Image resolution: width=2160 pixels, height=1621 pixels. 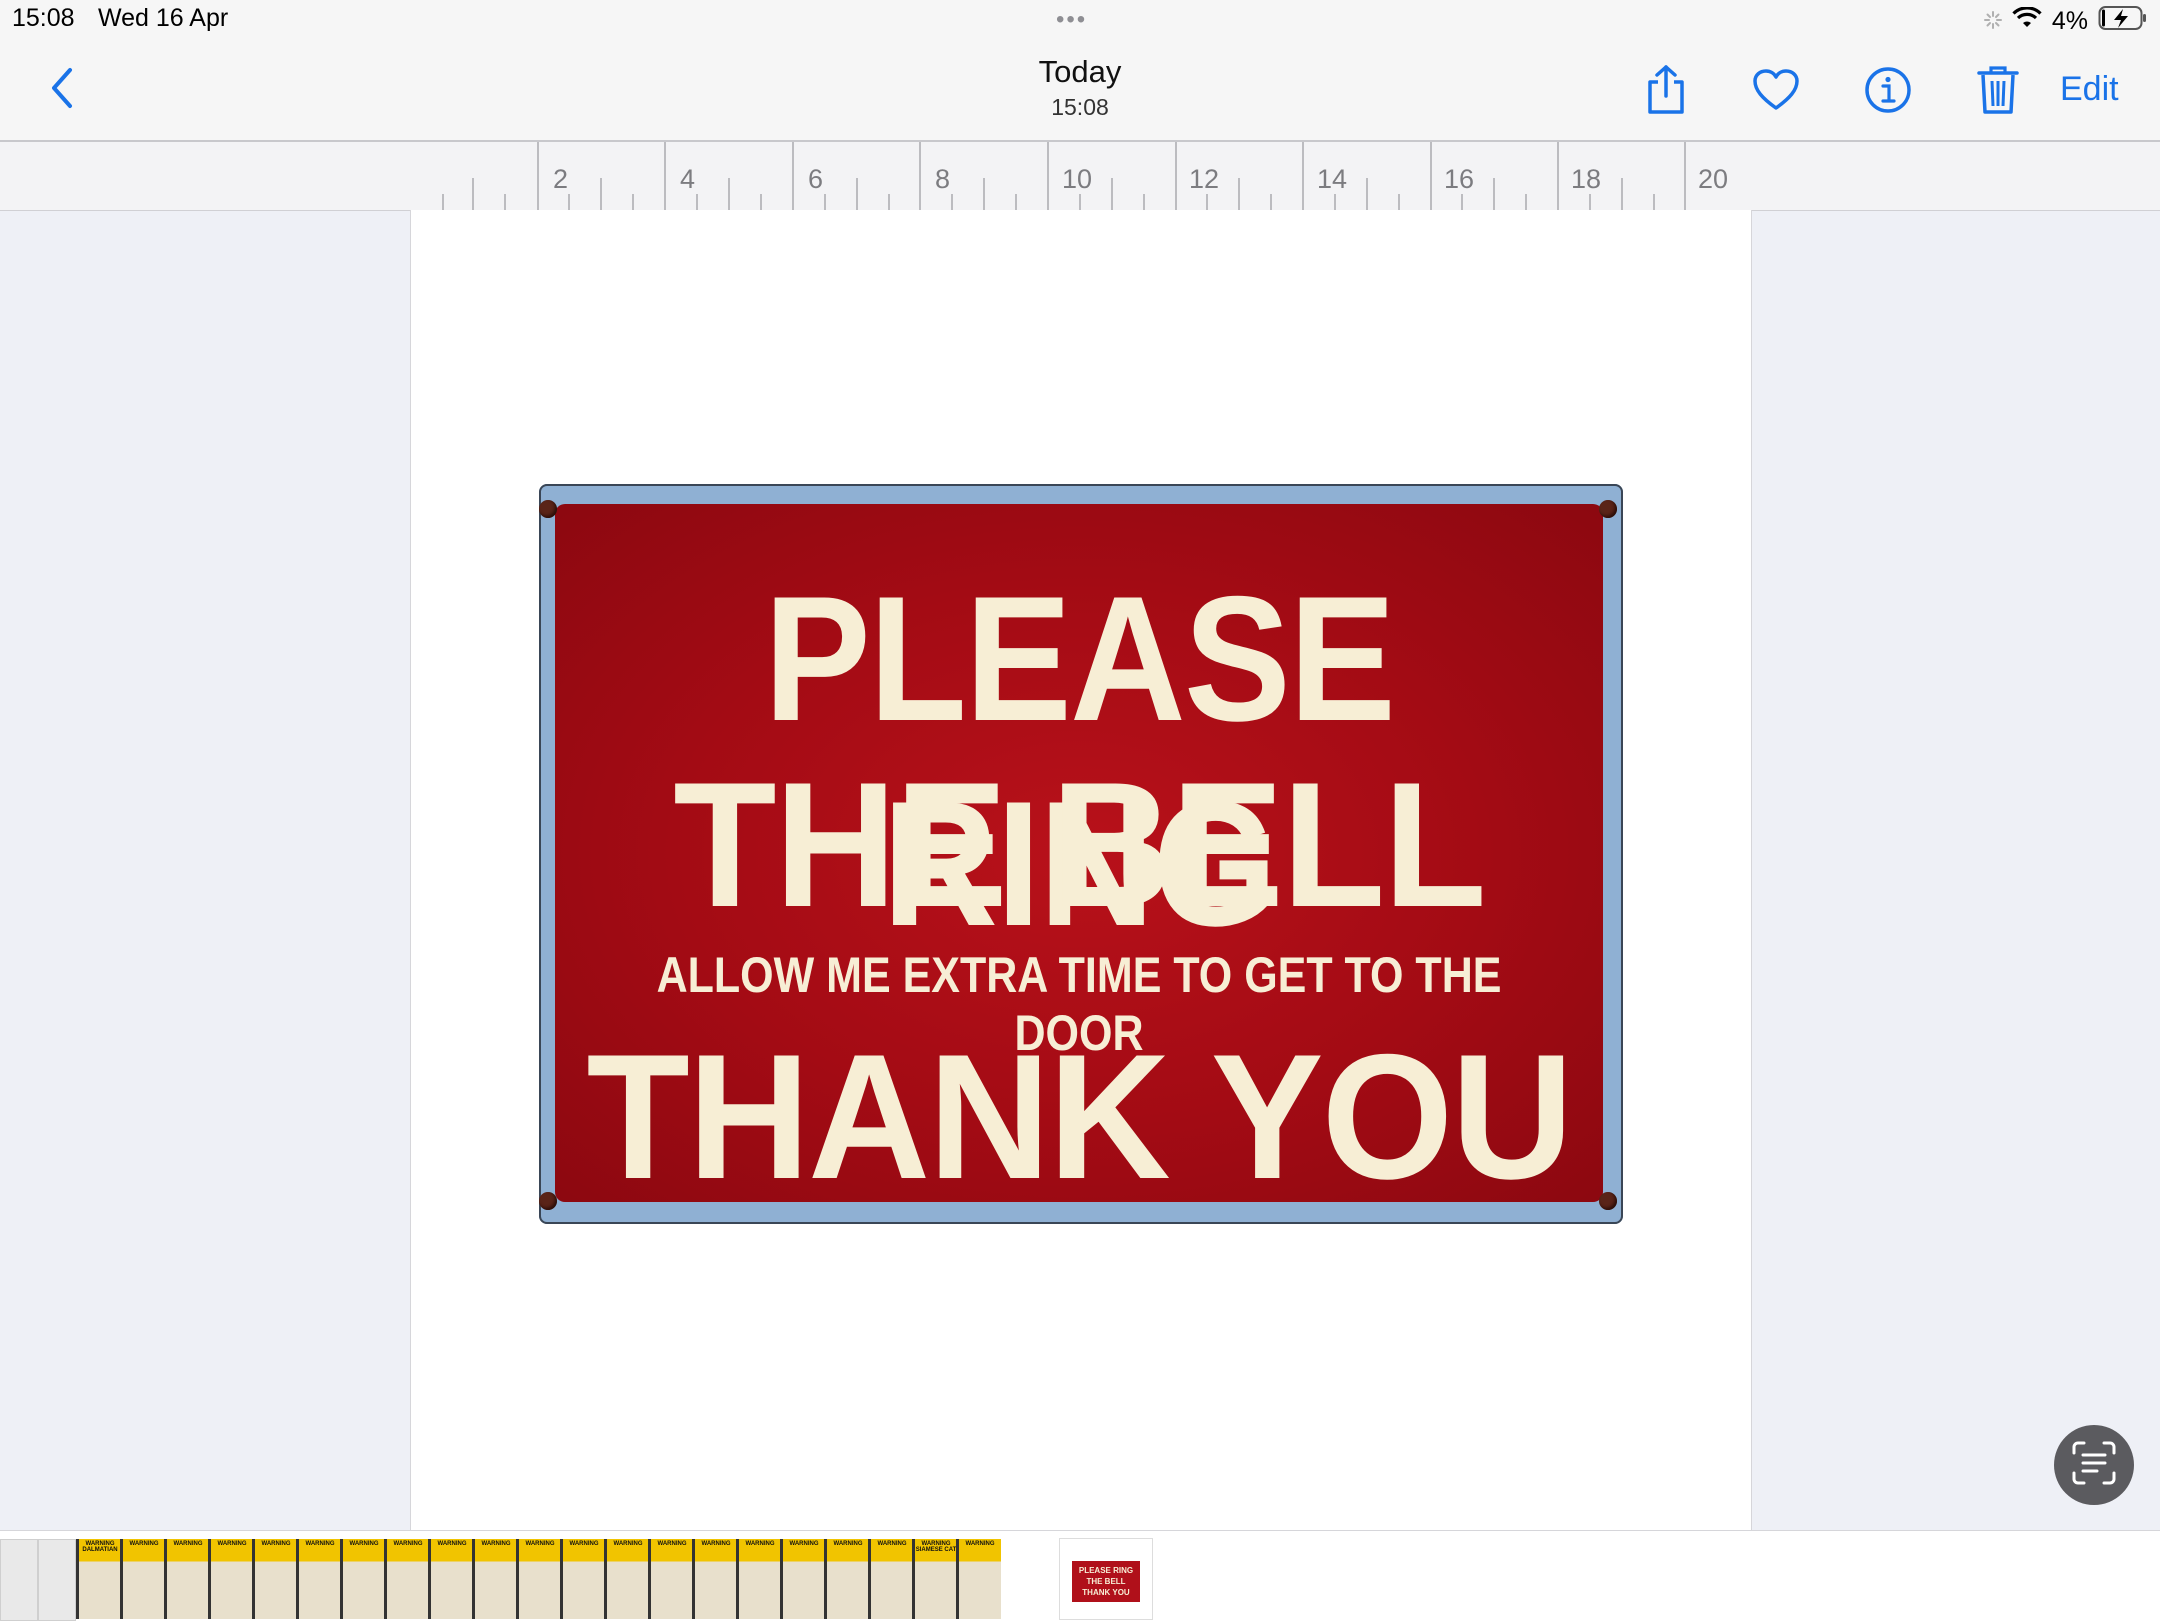 I want to click on back-button, so click(x=62, y=90).